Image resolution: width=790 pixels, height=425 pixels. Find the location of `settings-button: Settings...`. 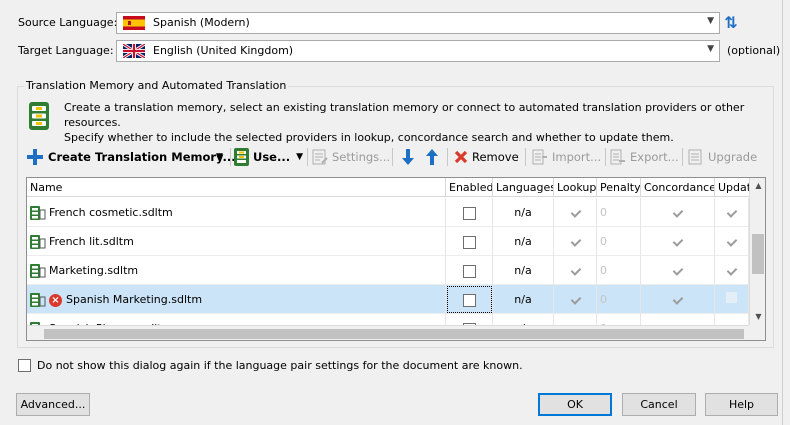

settings-button: Settings... is located at coordinates (351, 157).